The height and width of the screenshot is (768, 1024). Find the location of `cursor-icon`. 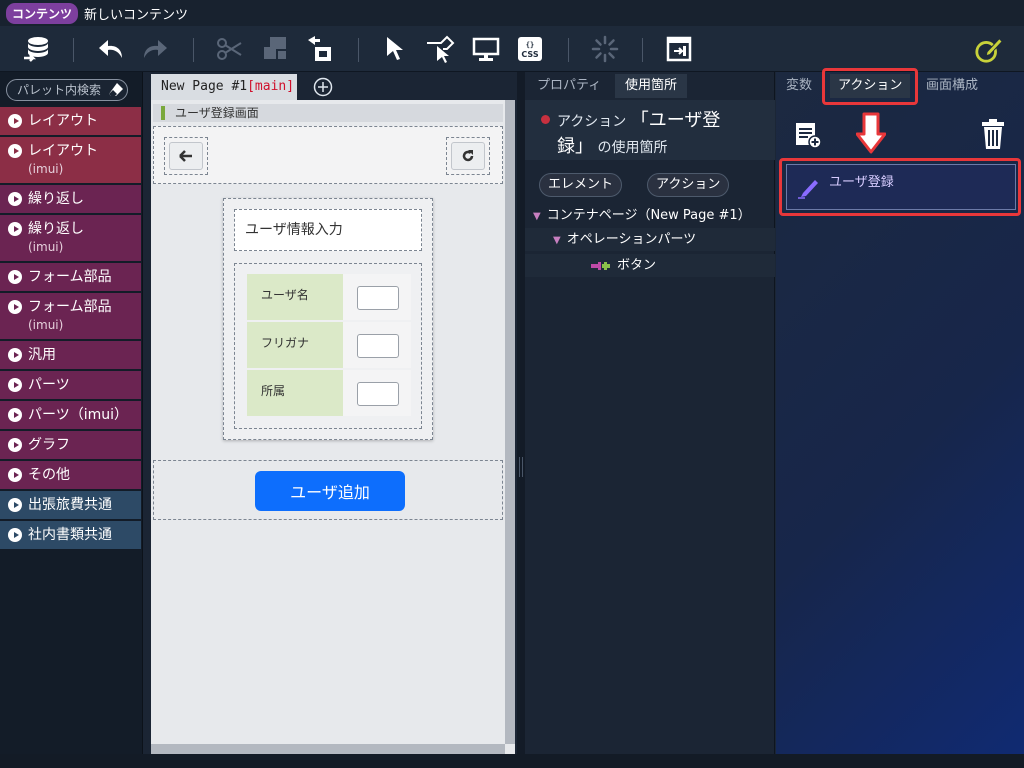

cursor-icon is located at coordinates (395, 49).